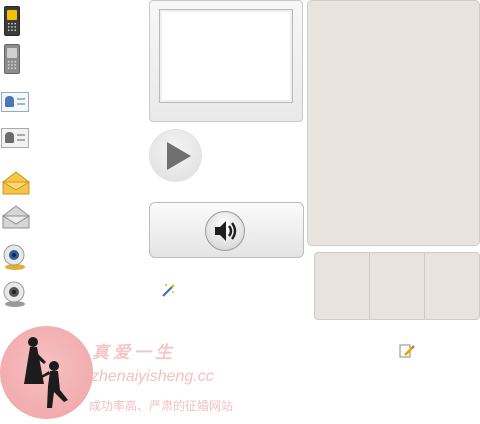 The image size is (480, 424). I want to click on watermark-title: 真爱一生, so click(134, 353).